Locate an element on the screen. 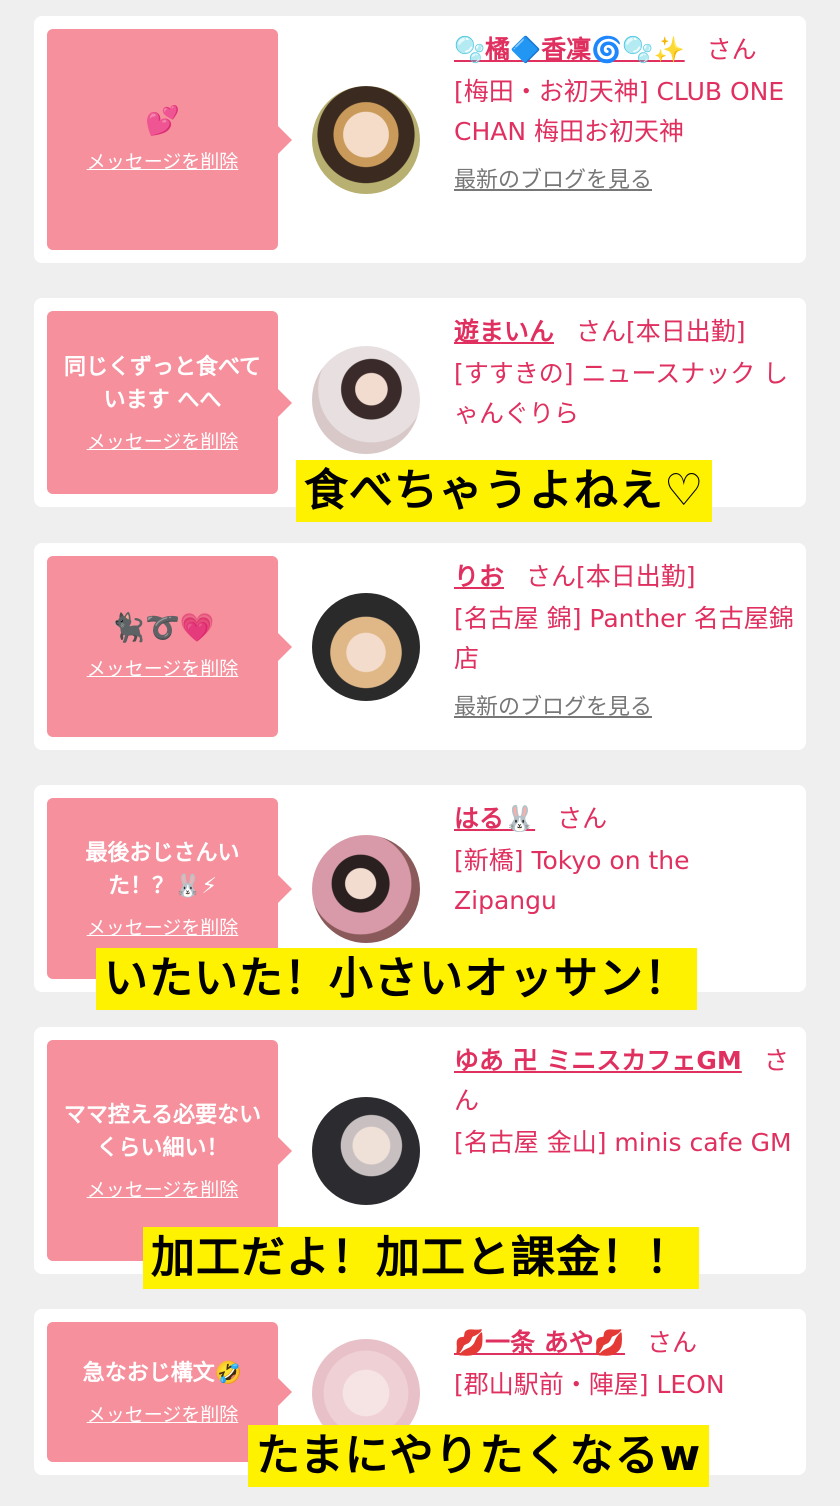 This screenshot has height=1506, width=840. overlay-caption: 加工だよ！加工と課金！！ is located at coordinates (421, 1258).